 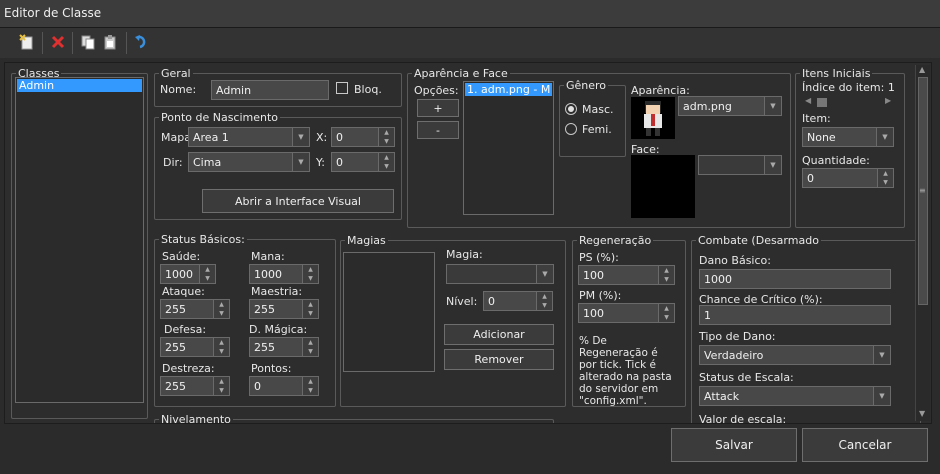 What do you see at coordinates (320, 162) in the screenshot?
I see `y-label: Y:` at bounding box center [320, 162].